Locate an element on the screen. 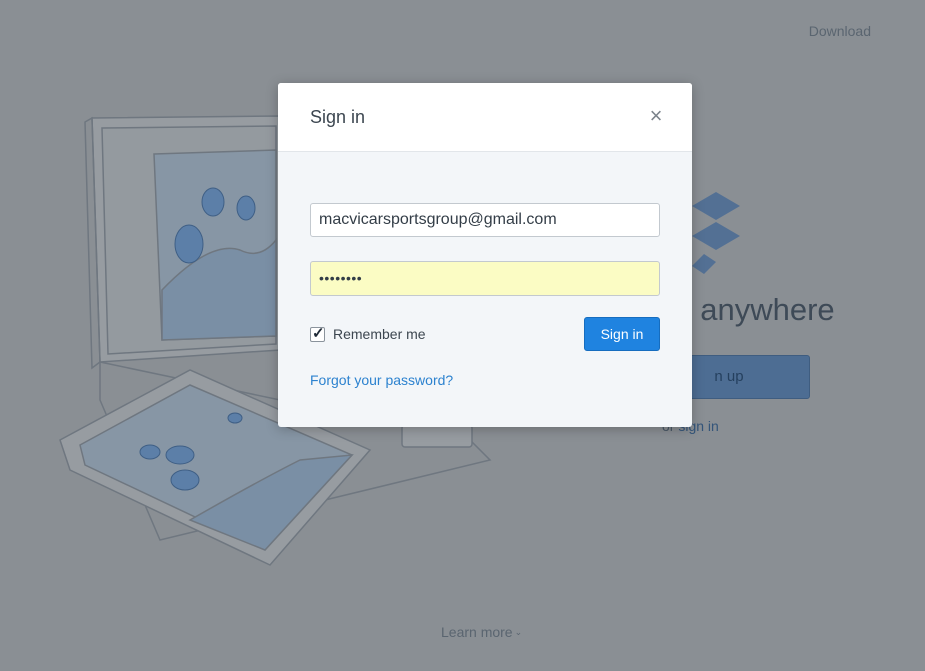 Image resolution: width=925 pixels, height=671 pixels. check-icon: ✓ is located at coordinates (318, 333).